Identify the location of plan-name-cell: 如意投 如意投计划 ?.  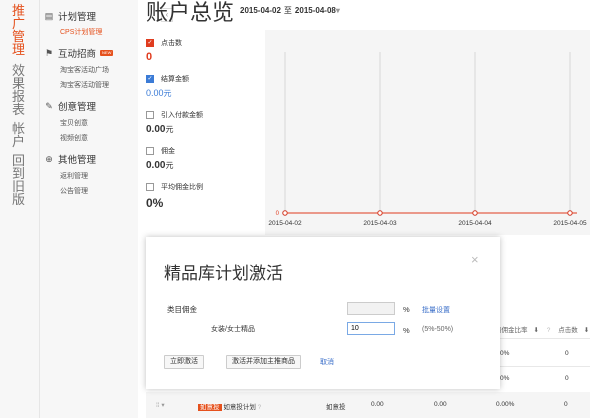
(229, 406).